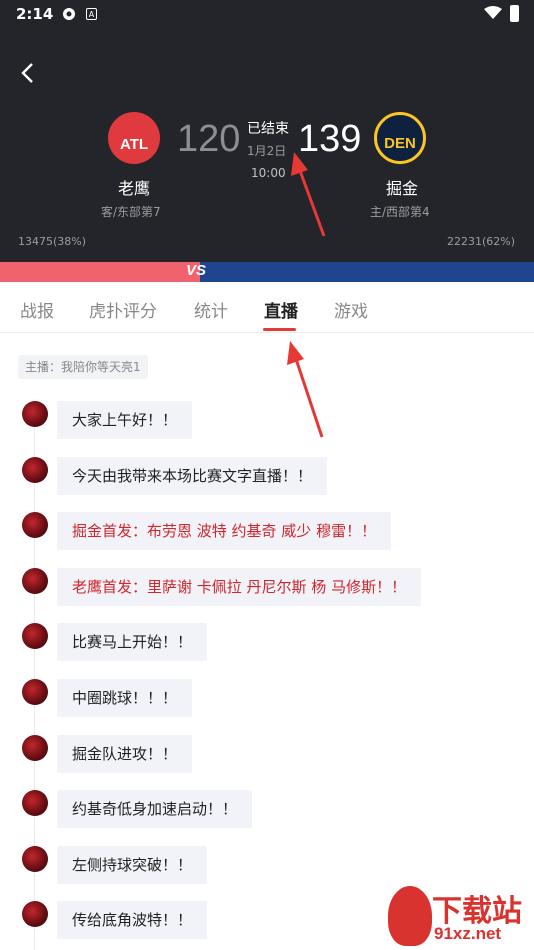  Describe the element at coordinates (267, 645) in the screenshot. I see `message-row: 比赛马上开始！！` at that location.